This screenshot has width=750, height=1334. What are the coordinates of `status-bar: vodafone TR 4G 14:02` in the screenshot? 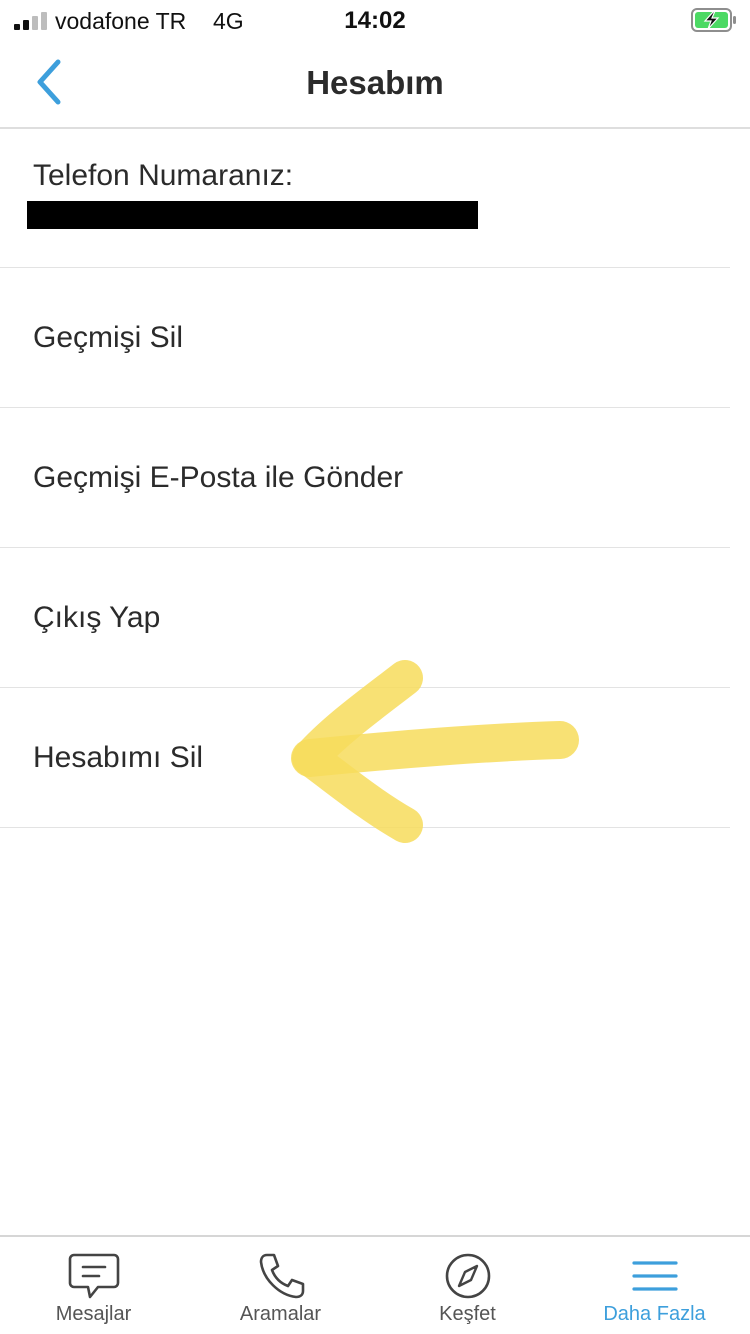 It's located at (375, 20).